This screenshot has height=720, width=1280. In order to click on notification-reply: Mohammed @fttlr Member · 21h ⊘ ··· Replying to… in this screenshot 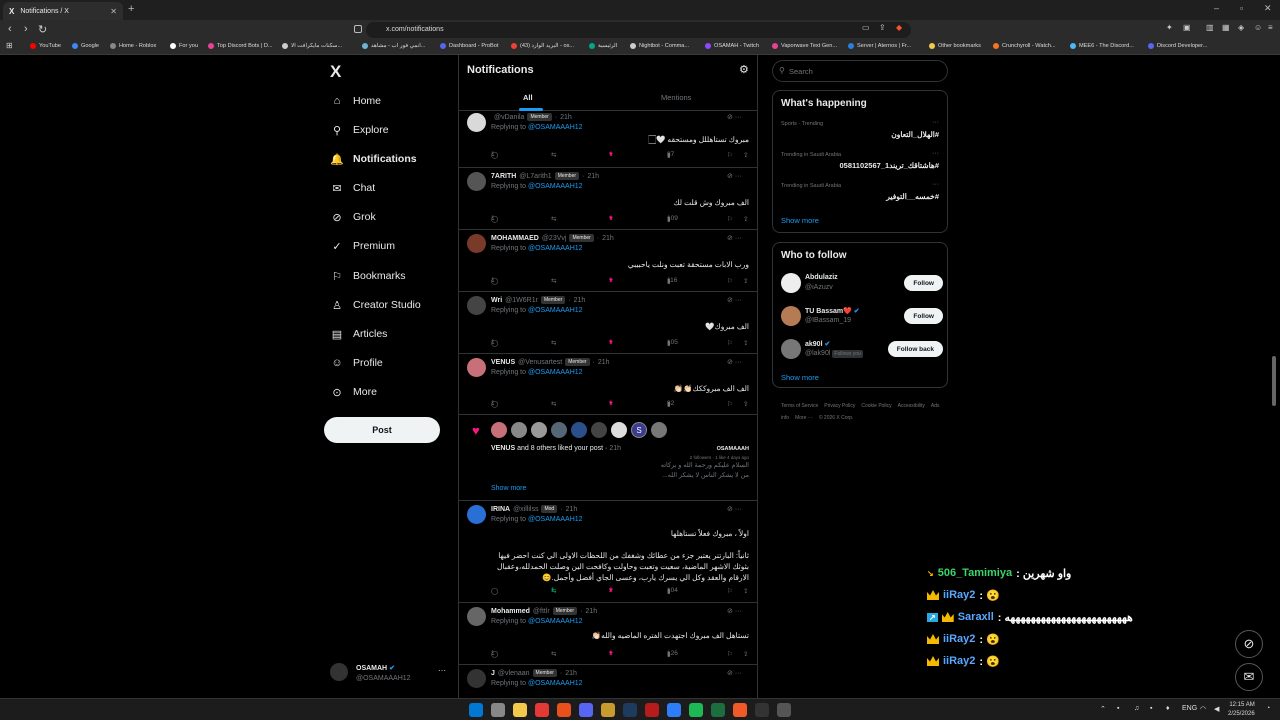, I will do `click(608, 634)`.